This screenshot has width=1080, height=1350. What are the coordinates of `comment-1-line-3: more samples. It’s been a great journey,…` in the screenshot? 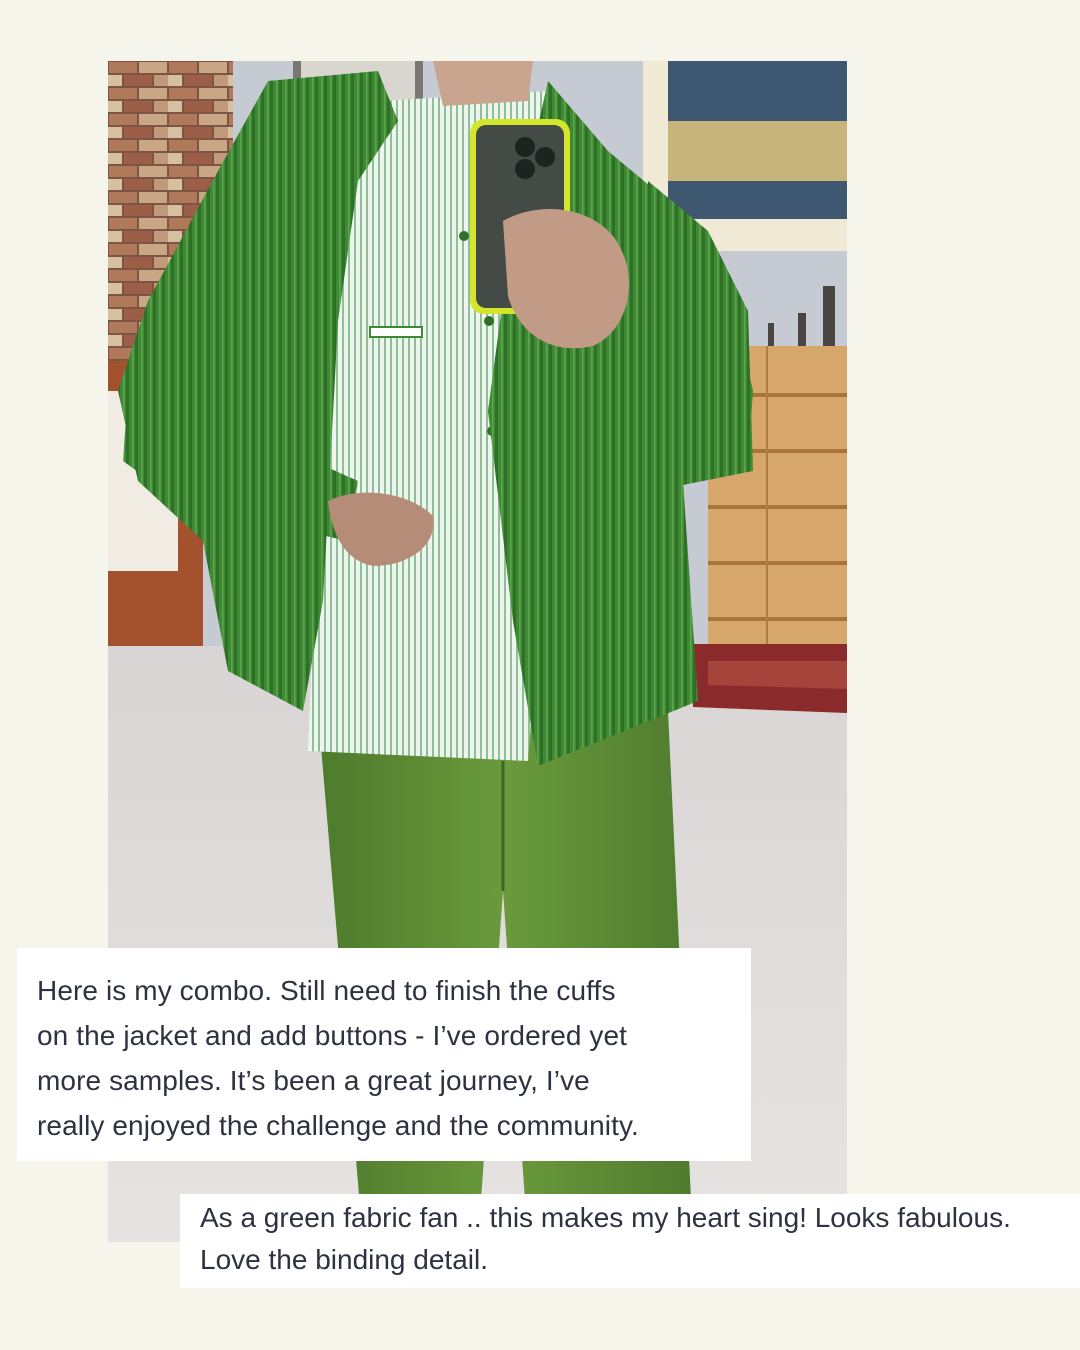 It's located at (313, 1080).